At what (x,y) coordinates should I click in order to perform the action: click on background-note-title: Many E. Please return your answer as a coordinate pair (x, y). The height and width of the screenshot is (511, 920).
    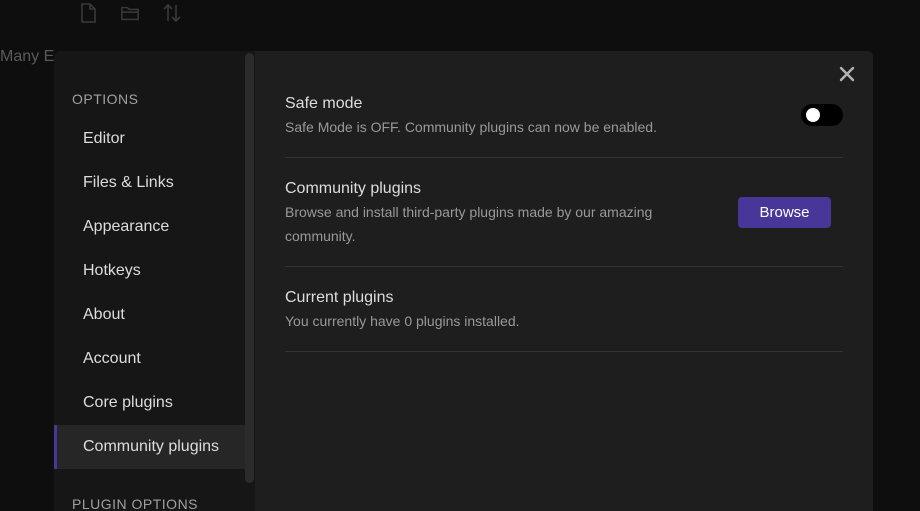
    Looking at the image, I should click on (27, 56).